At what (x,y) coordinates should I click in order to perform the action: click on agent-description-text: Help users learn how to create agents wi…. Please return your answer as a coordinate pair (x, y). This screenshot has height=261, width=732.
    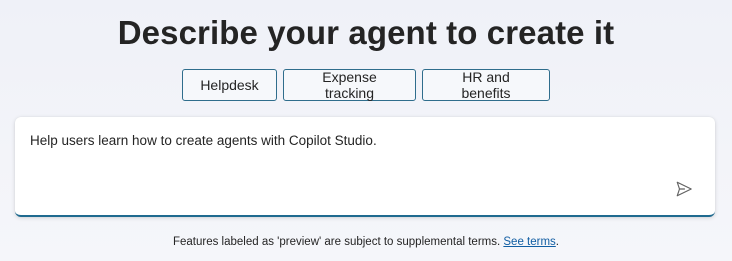
    Looking at the image, I should click on (340, 141).